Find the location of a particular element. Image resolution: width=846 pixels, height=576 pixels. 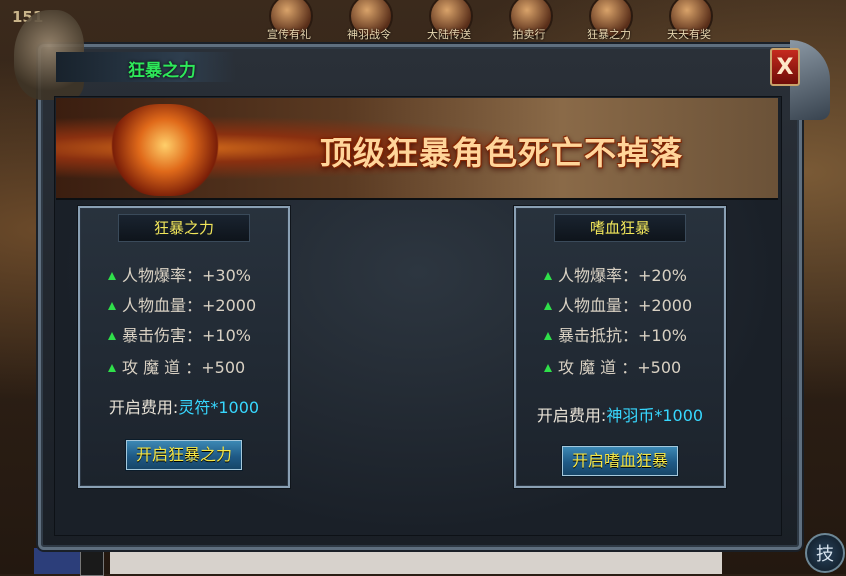

cost-value: 神羽币*1000 is located at coordinates (655, 415).